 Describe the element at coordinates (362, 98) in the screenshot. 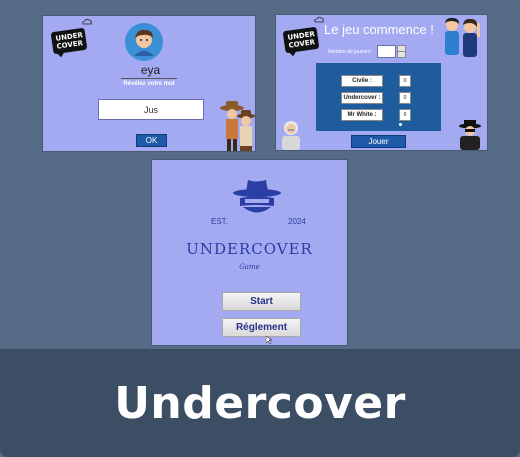

I see `undercover-label: Undercover :` at that location.